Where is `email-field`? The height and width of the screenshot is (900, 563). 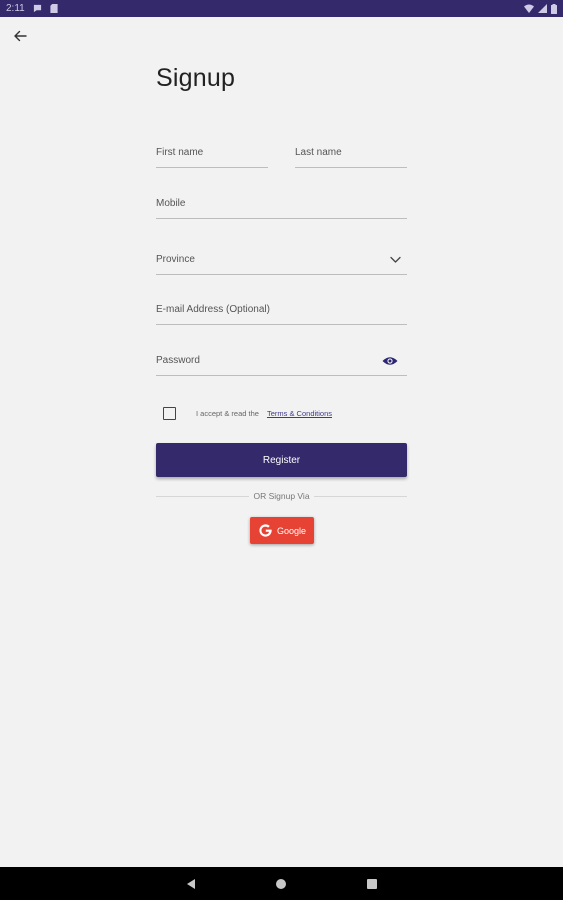
email-field is located at coordinates (281, 309).